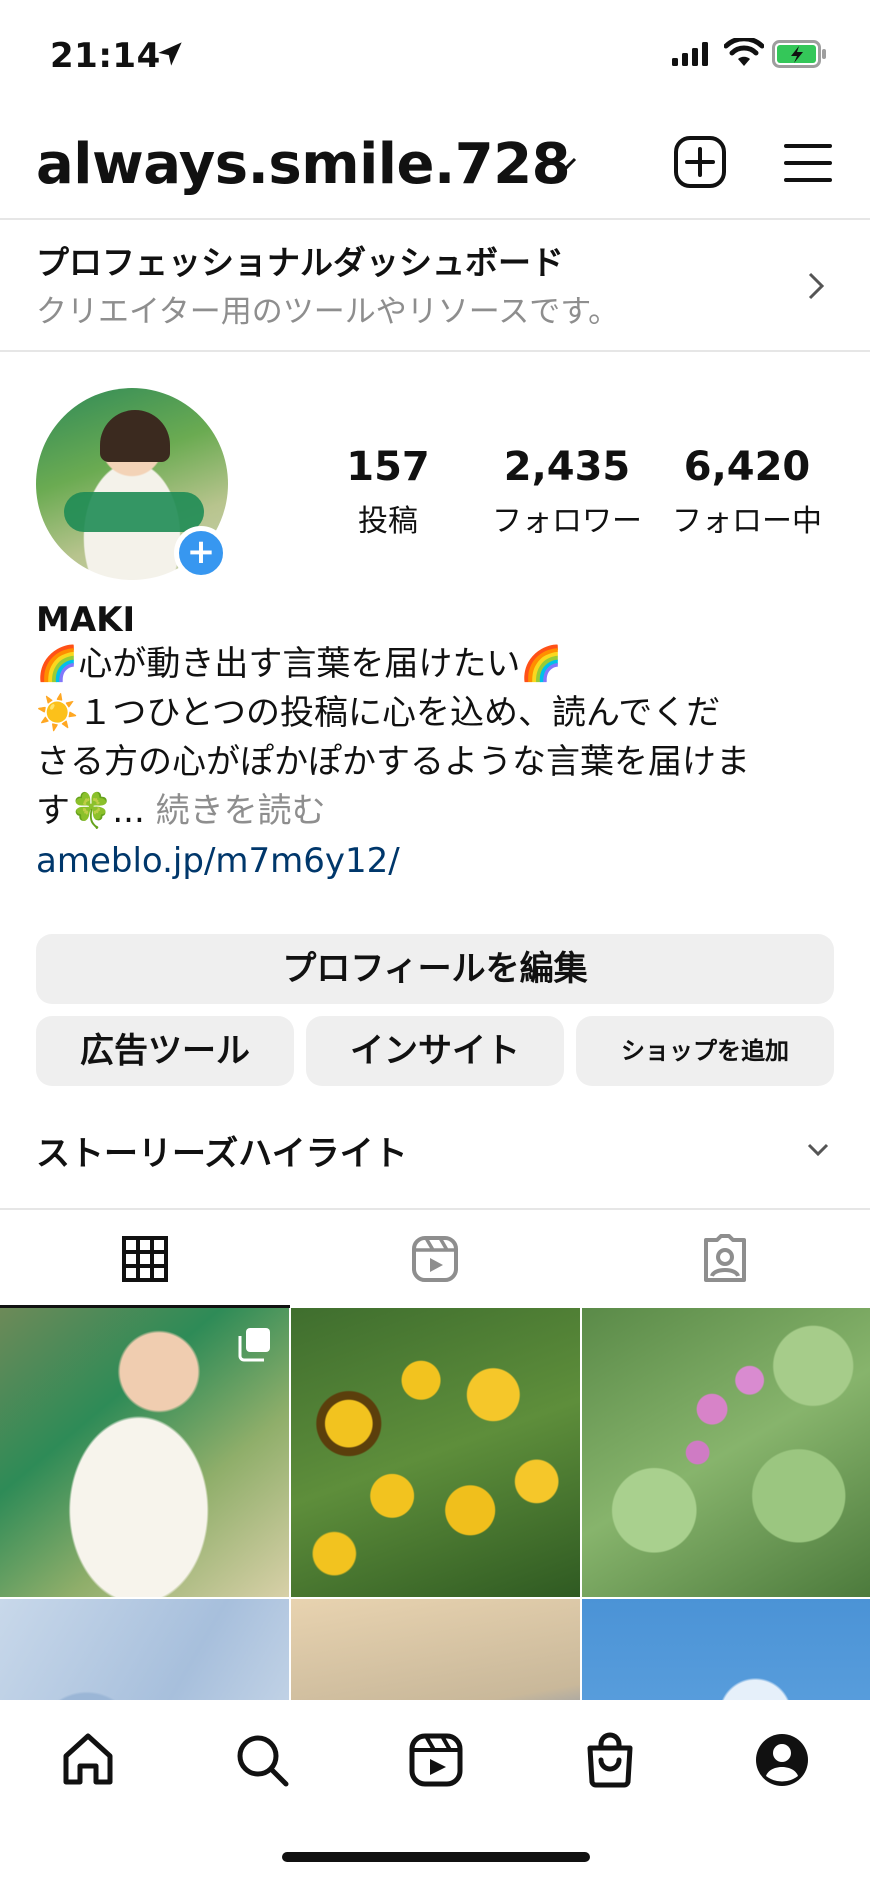  What do you see at coordinates (567, 467) in the screenshot?
I see `followers-count: 2,435` at bounding box center [567, 467].